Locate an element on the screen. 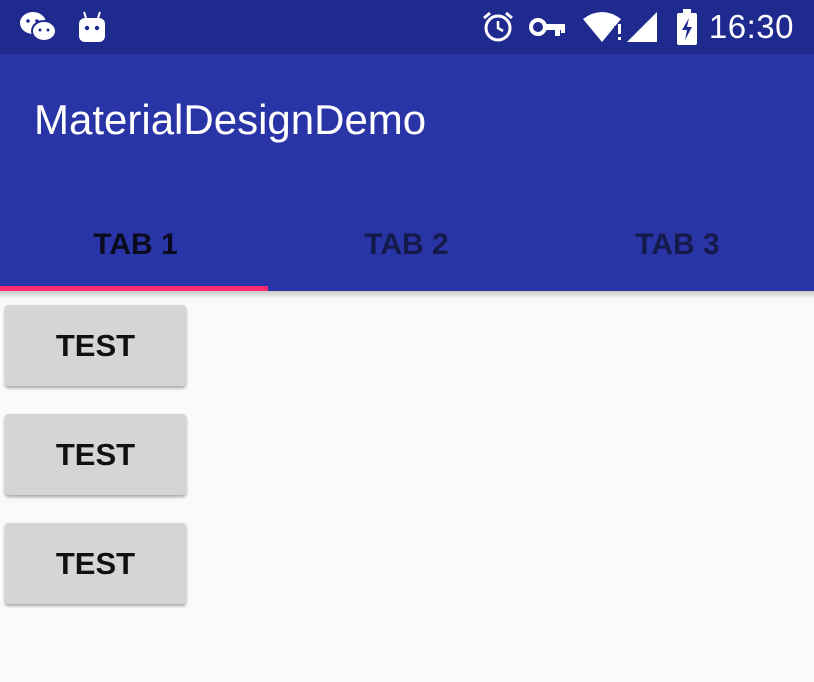 This screenshot has height=682, width=814. alarm-icon is located at coordinates (498, 27).